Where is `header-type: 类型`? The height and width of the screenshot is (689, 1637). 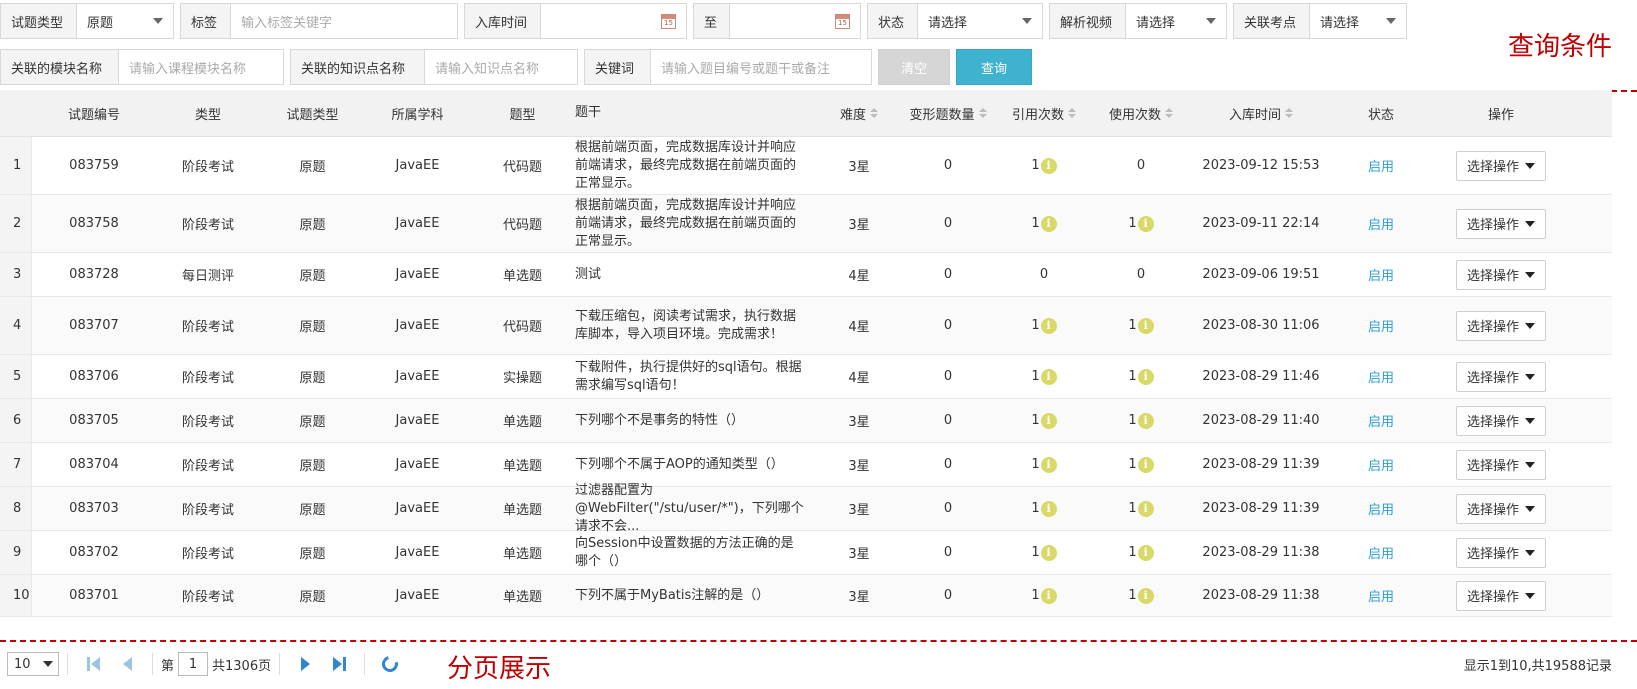
header-type: 类型 is located at coordinates (207, 115).